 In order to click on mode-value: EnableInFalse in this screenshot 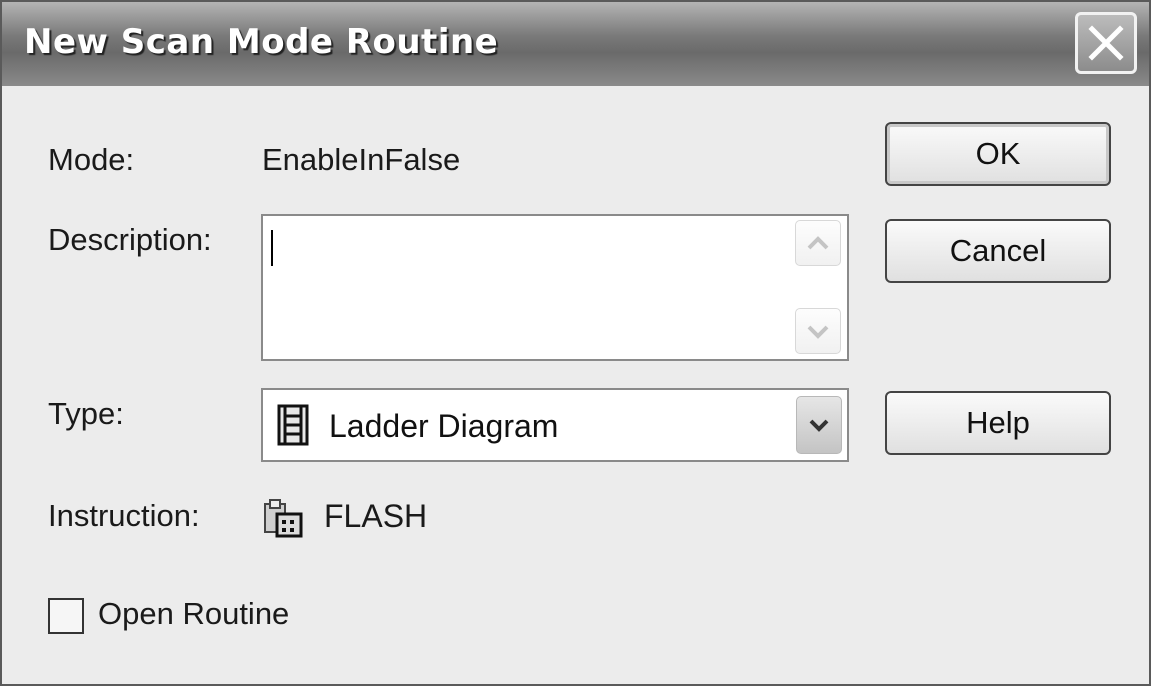, I will do `click(361, 159)`.